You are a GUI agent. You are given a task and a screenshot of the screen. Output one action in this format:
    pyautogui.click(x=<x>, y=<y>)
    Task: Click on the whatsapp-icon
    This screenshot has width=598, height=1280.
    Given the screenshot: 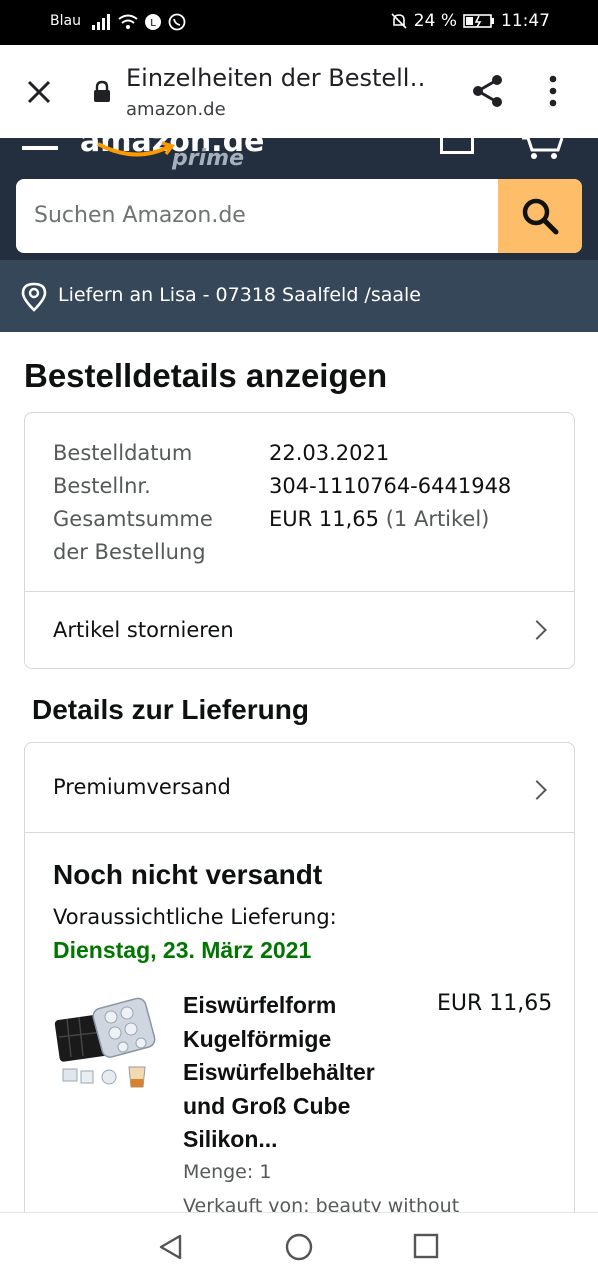 What is the action you would take?
    pyautogui.click(x=177, y=22)
    